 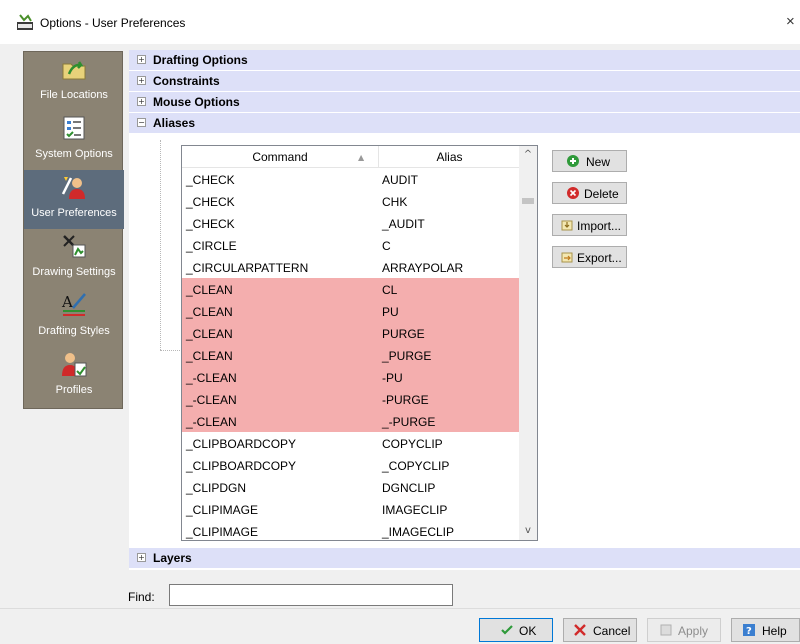 I want to click on sidebar-item-label: Drafting Styles, so click(x=74, y=331).